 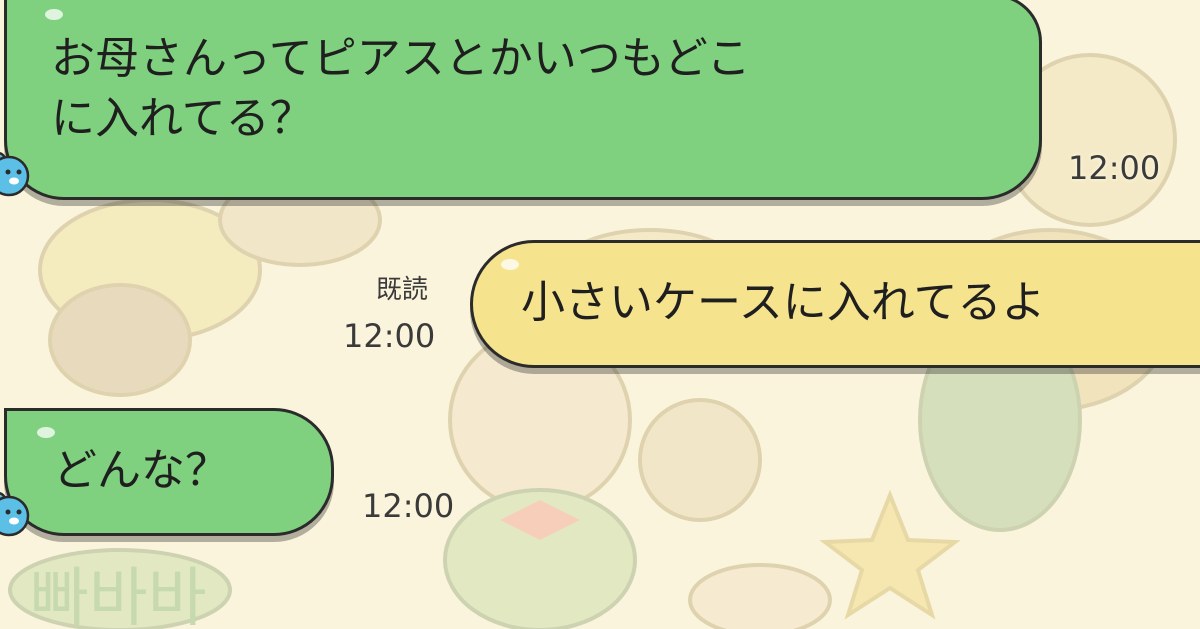 What do you see at coordinates (182, 118) in the screenshot?
I see `message-text-line-2: に入れてる？` at bounding box center [182, 118].